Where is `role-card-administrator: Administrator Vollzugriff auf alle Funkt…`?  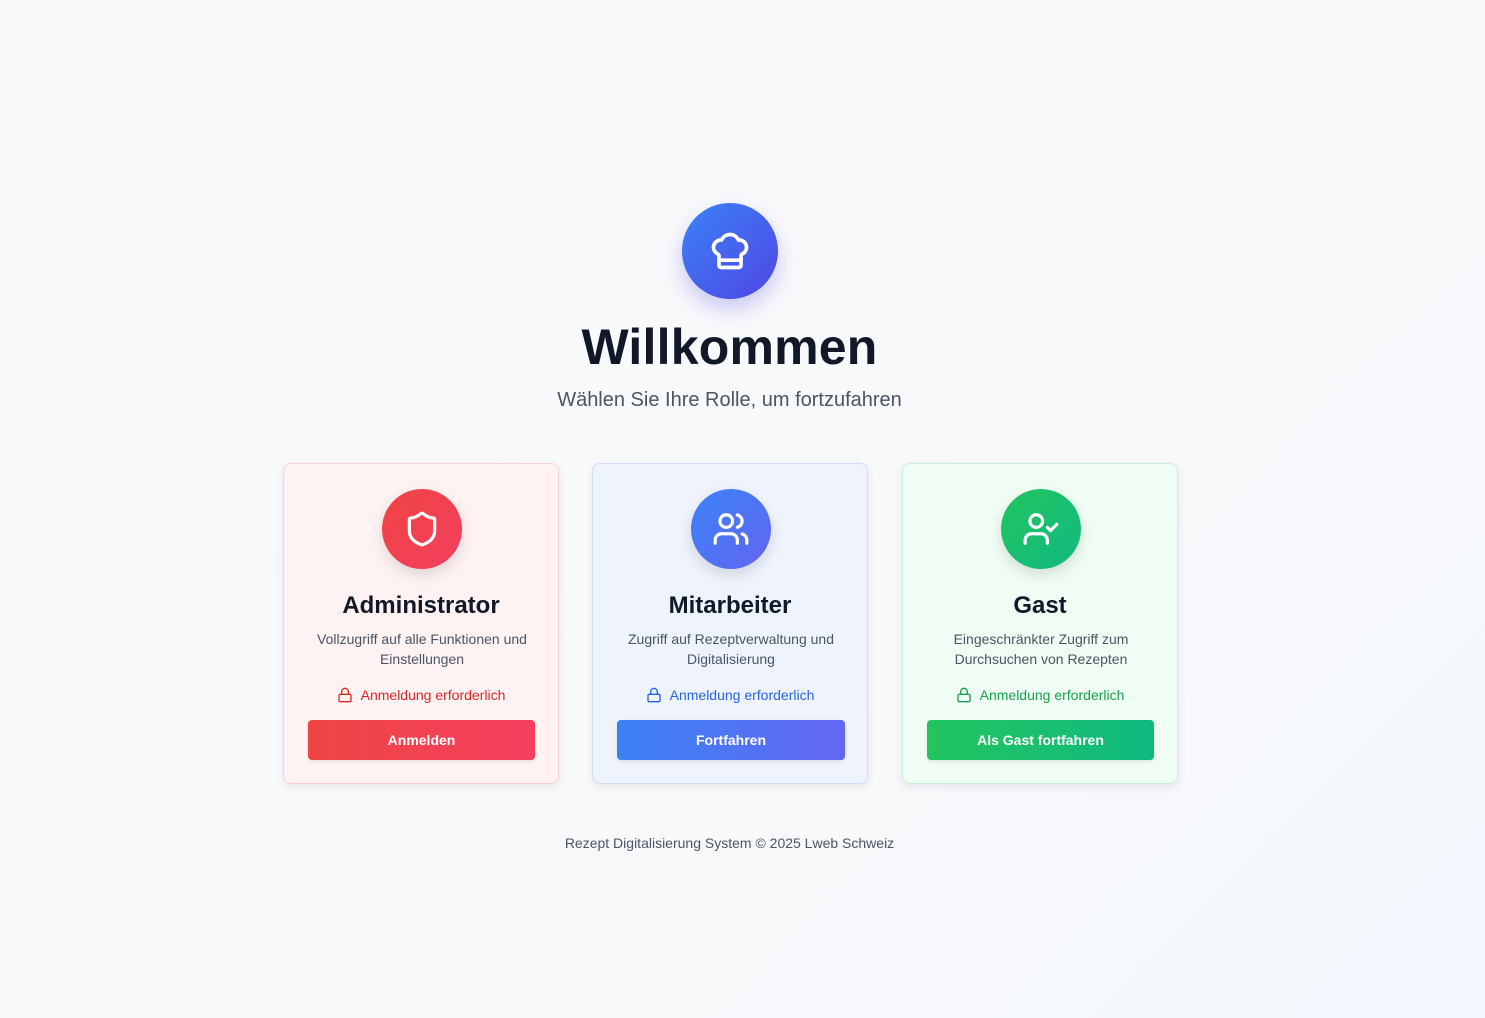
role-card-administrator: Administrator Vollzugriff auf alle Funkt… is located at coordinates (421, 623).